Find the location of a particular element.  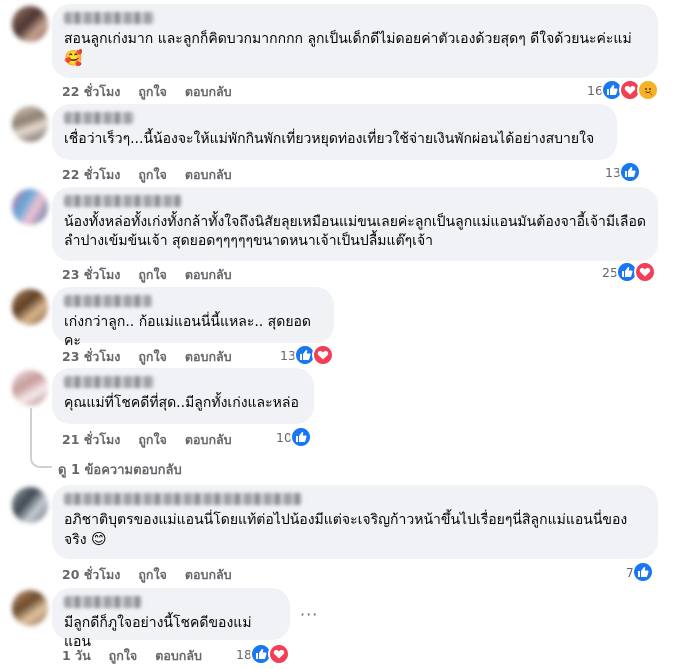

comment-time: 20 ชั่วโมง is located at coordinates (91, 575).